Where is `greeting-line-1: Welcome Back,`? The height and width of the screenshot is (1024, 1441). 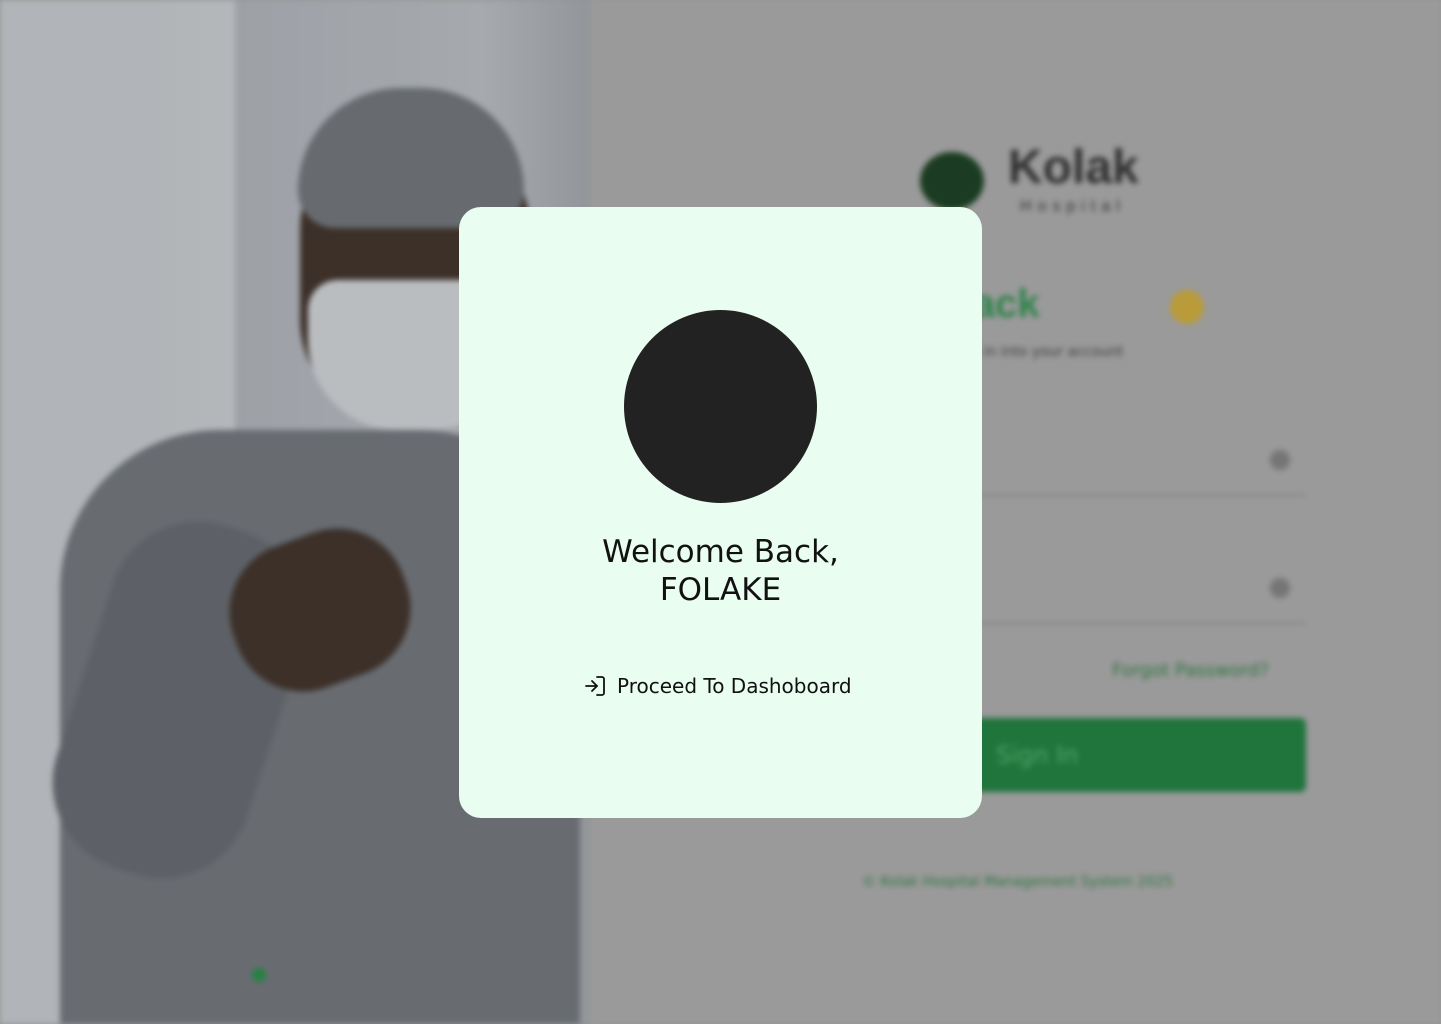 greeting-line-1: Welcome Back, is located at coordinates (720, 552).